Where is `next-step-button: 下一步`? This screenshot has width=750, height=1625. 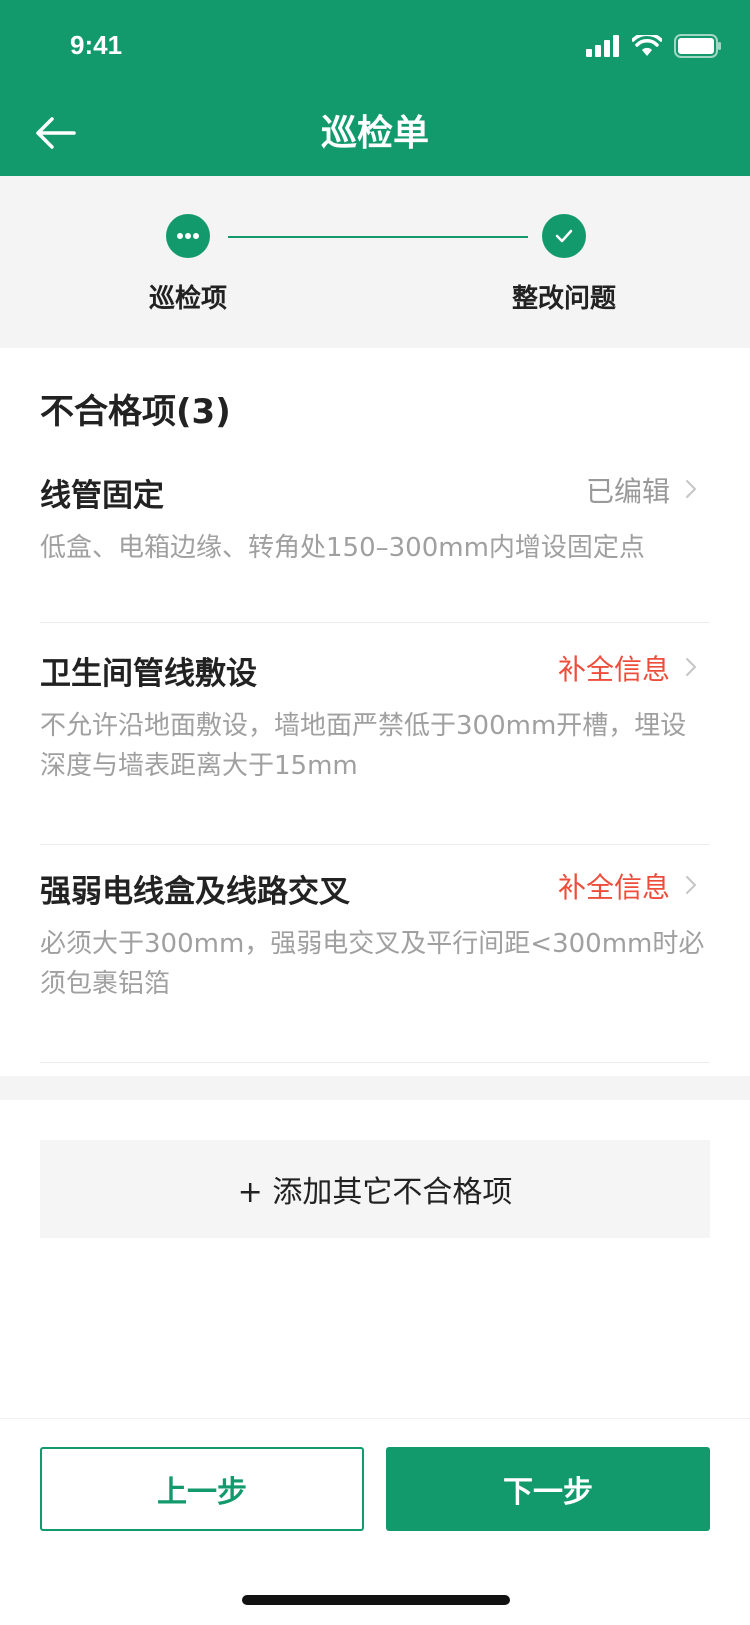 next-step-button: 下一步 is located at coordinates (548, 1489).